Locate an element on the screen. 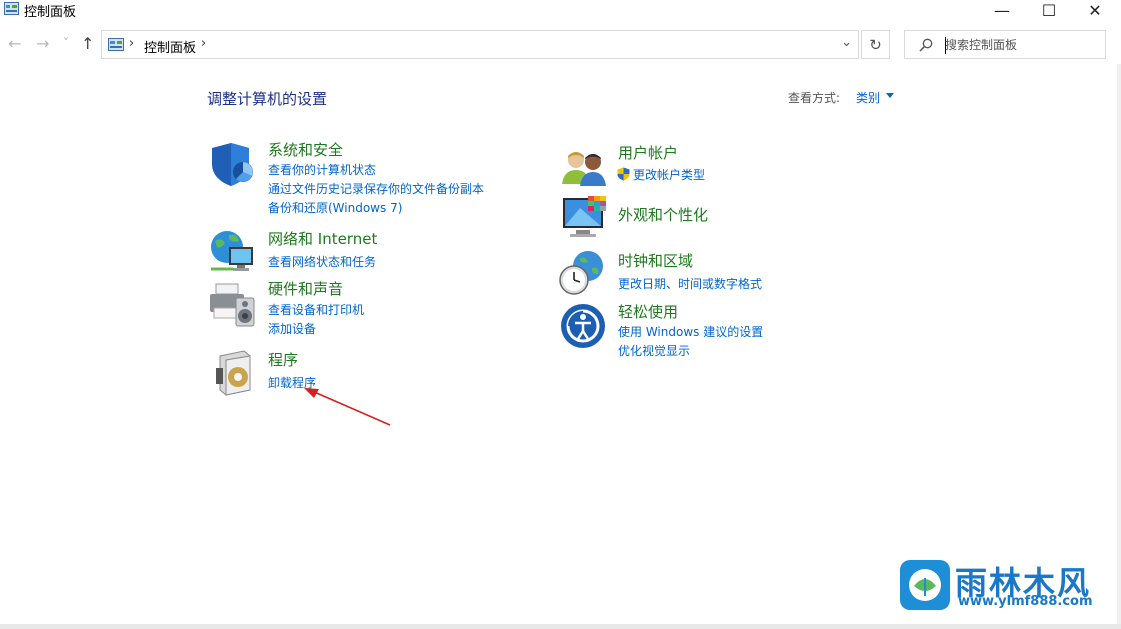 This screenshot has width=1121, height=629. link-file-history-backup: 通过文件历史记录保存你的文件备份副本 is located at coordinates (376, 188).